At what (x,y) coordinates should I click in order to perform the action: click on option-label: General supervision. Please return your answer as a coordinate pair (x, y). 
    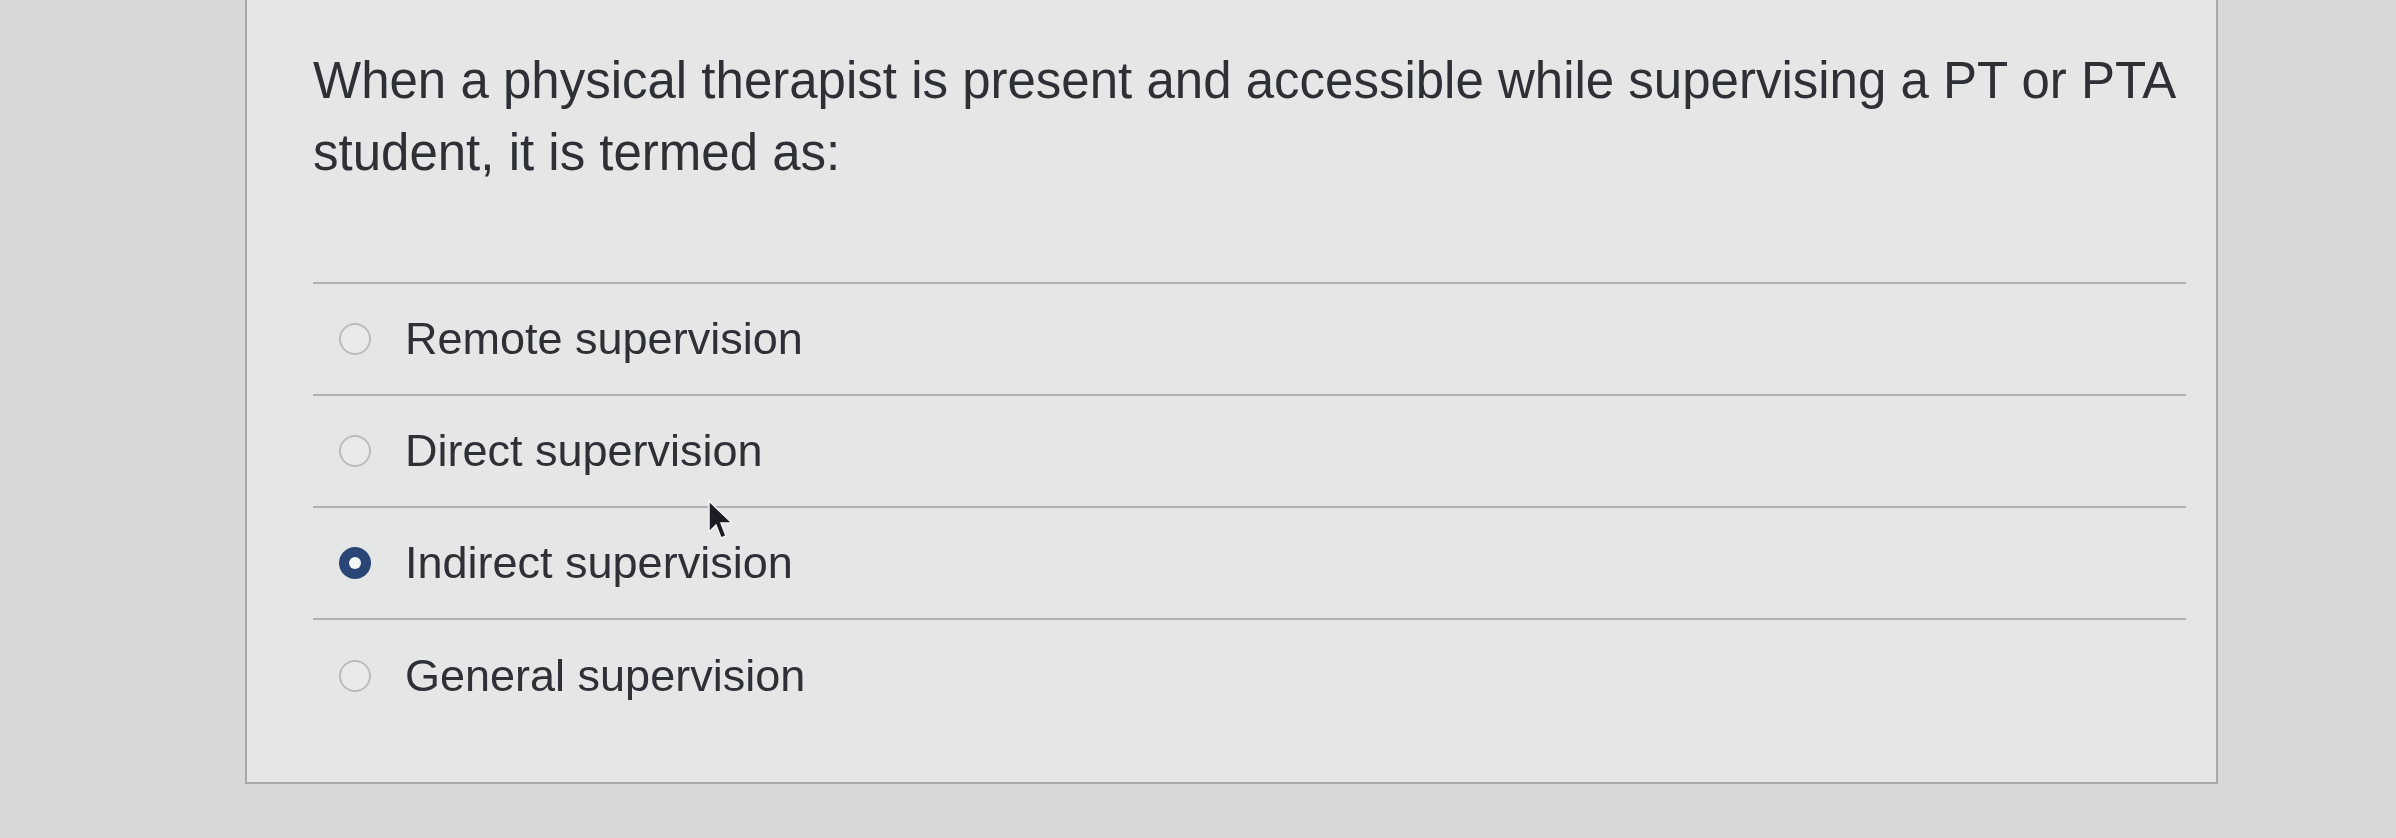
    Looking at the image, I should click on (605, 676).